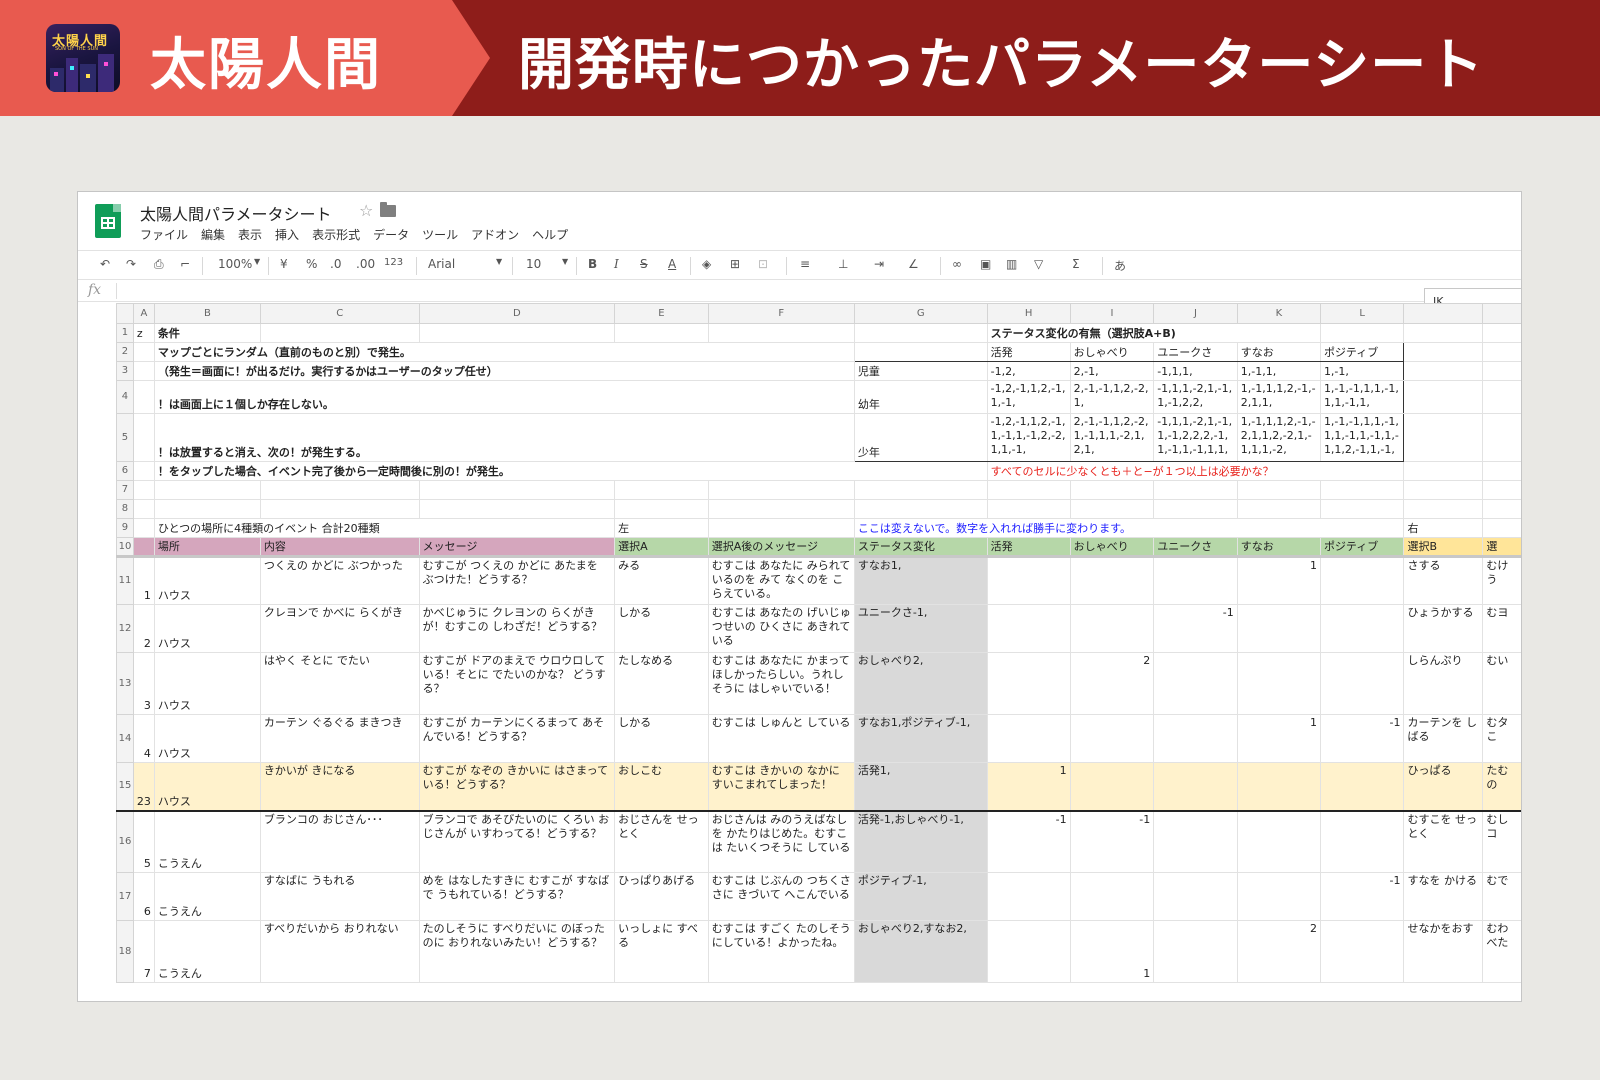 The image size is (1600, 1080). Describe the element at coordinates (504, 437) in the screenshot. I see `cell: ！は放置すると消え、次の！が発生する。` at that location.